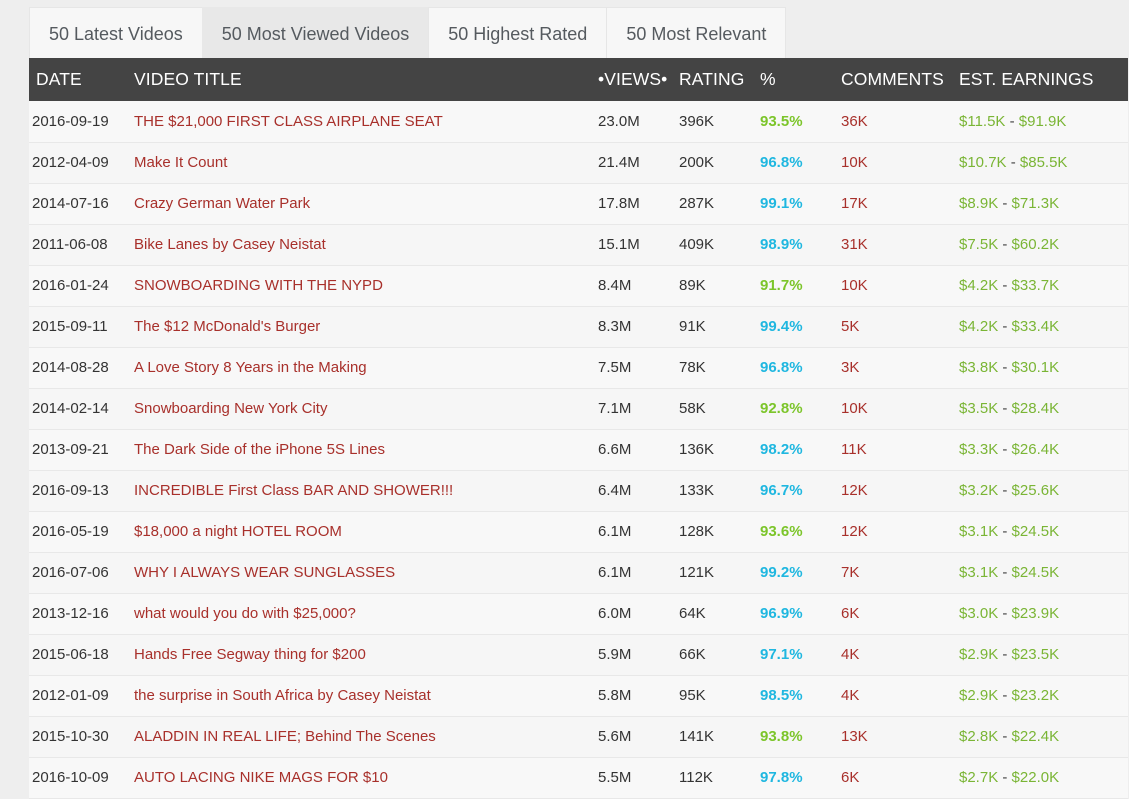  What do you see at coordinates (285, 736) in the screenshot?
I see `video-title-link: ALADDIN IN REAL LIFE; Behind The Scenes` at bounding box center [285, 736].